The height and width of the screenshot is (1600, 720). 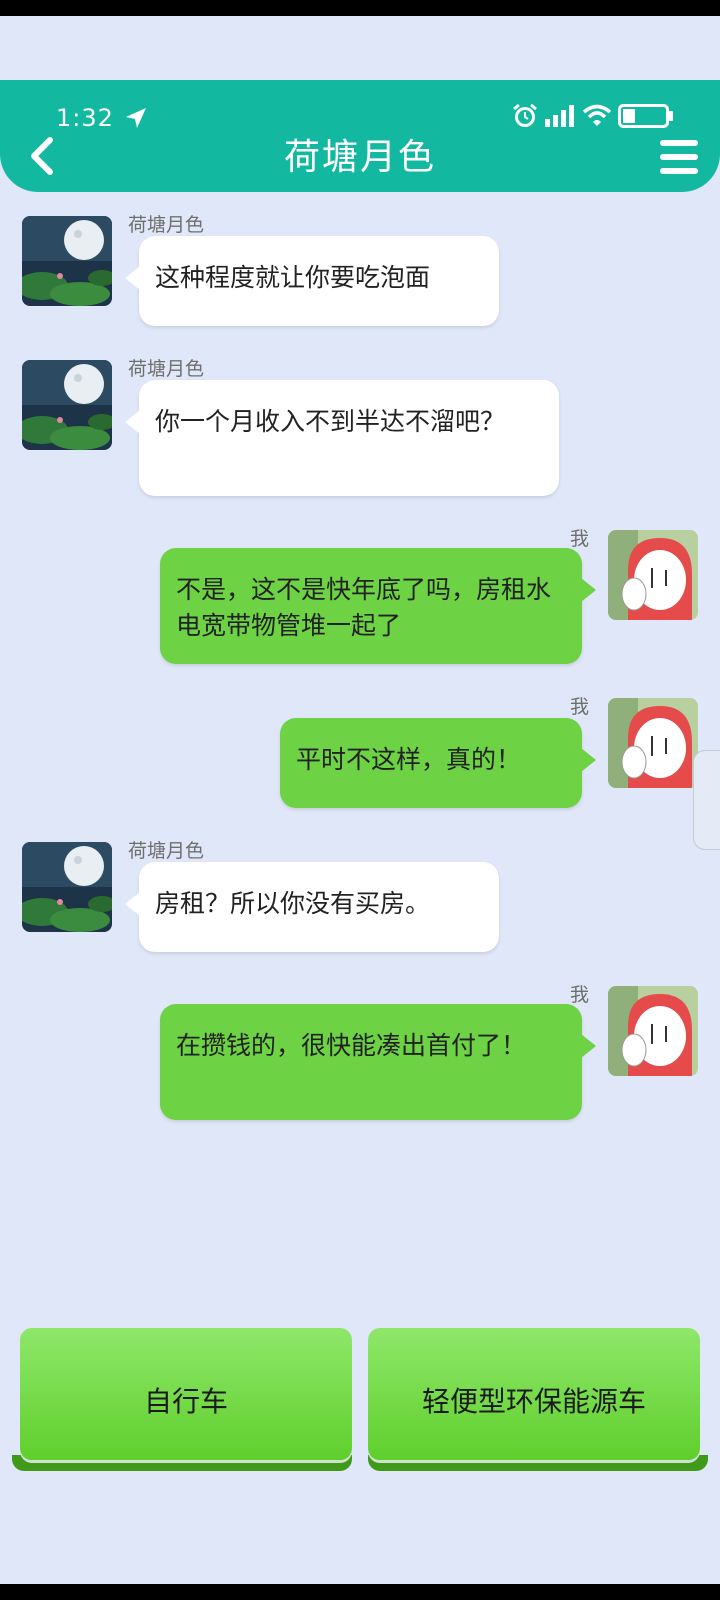 What do you see at coordinates (312, 907) in the screenshot?
I see `incoming-message: 房租？所以你没有买房。` at bounding box center [312, 907].